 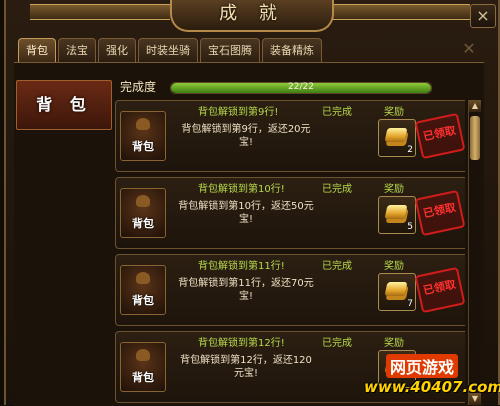 I want to click on close-icon: ✕, so click(x=469, y=49).